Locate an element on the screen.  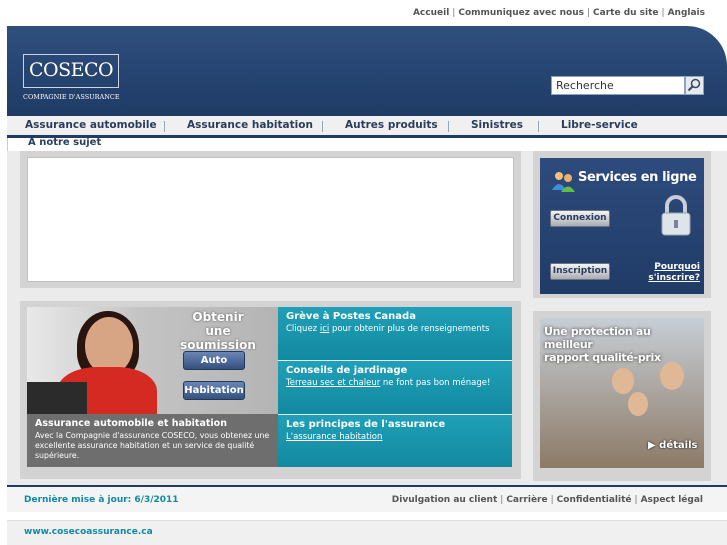
people-icon is located at coordinates (563, 182).